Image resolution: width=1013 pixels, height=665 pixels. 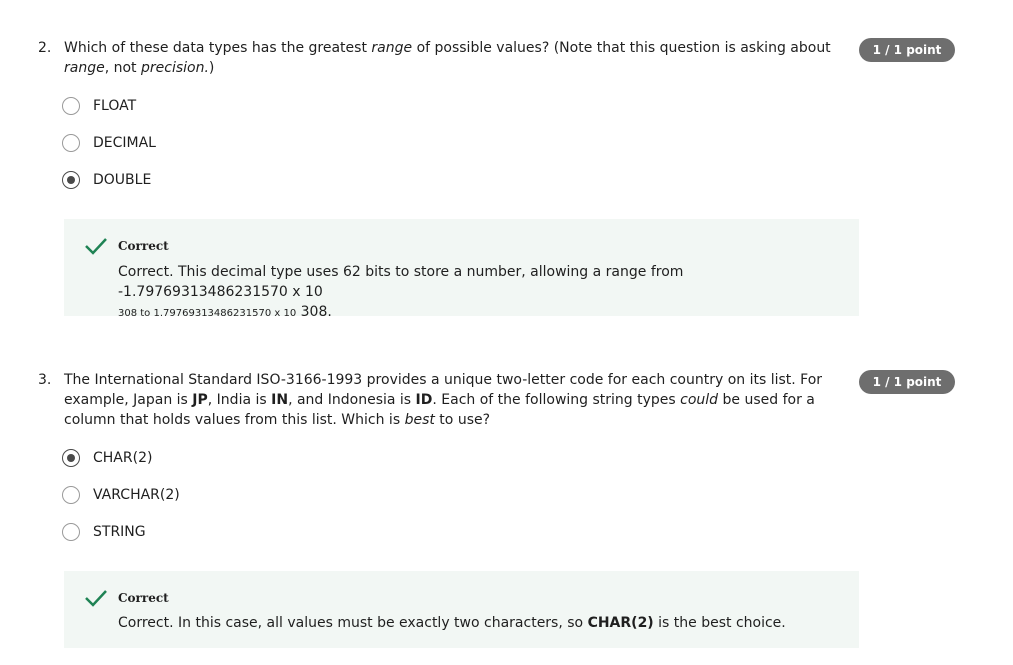 I want to click on option-varchar2: VARCHAR(2), so click(x=121, y=495).